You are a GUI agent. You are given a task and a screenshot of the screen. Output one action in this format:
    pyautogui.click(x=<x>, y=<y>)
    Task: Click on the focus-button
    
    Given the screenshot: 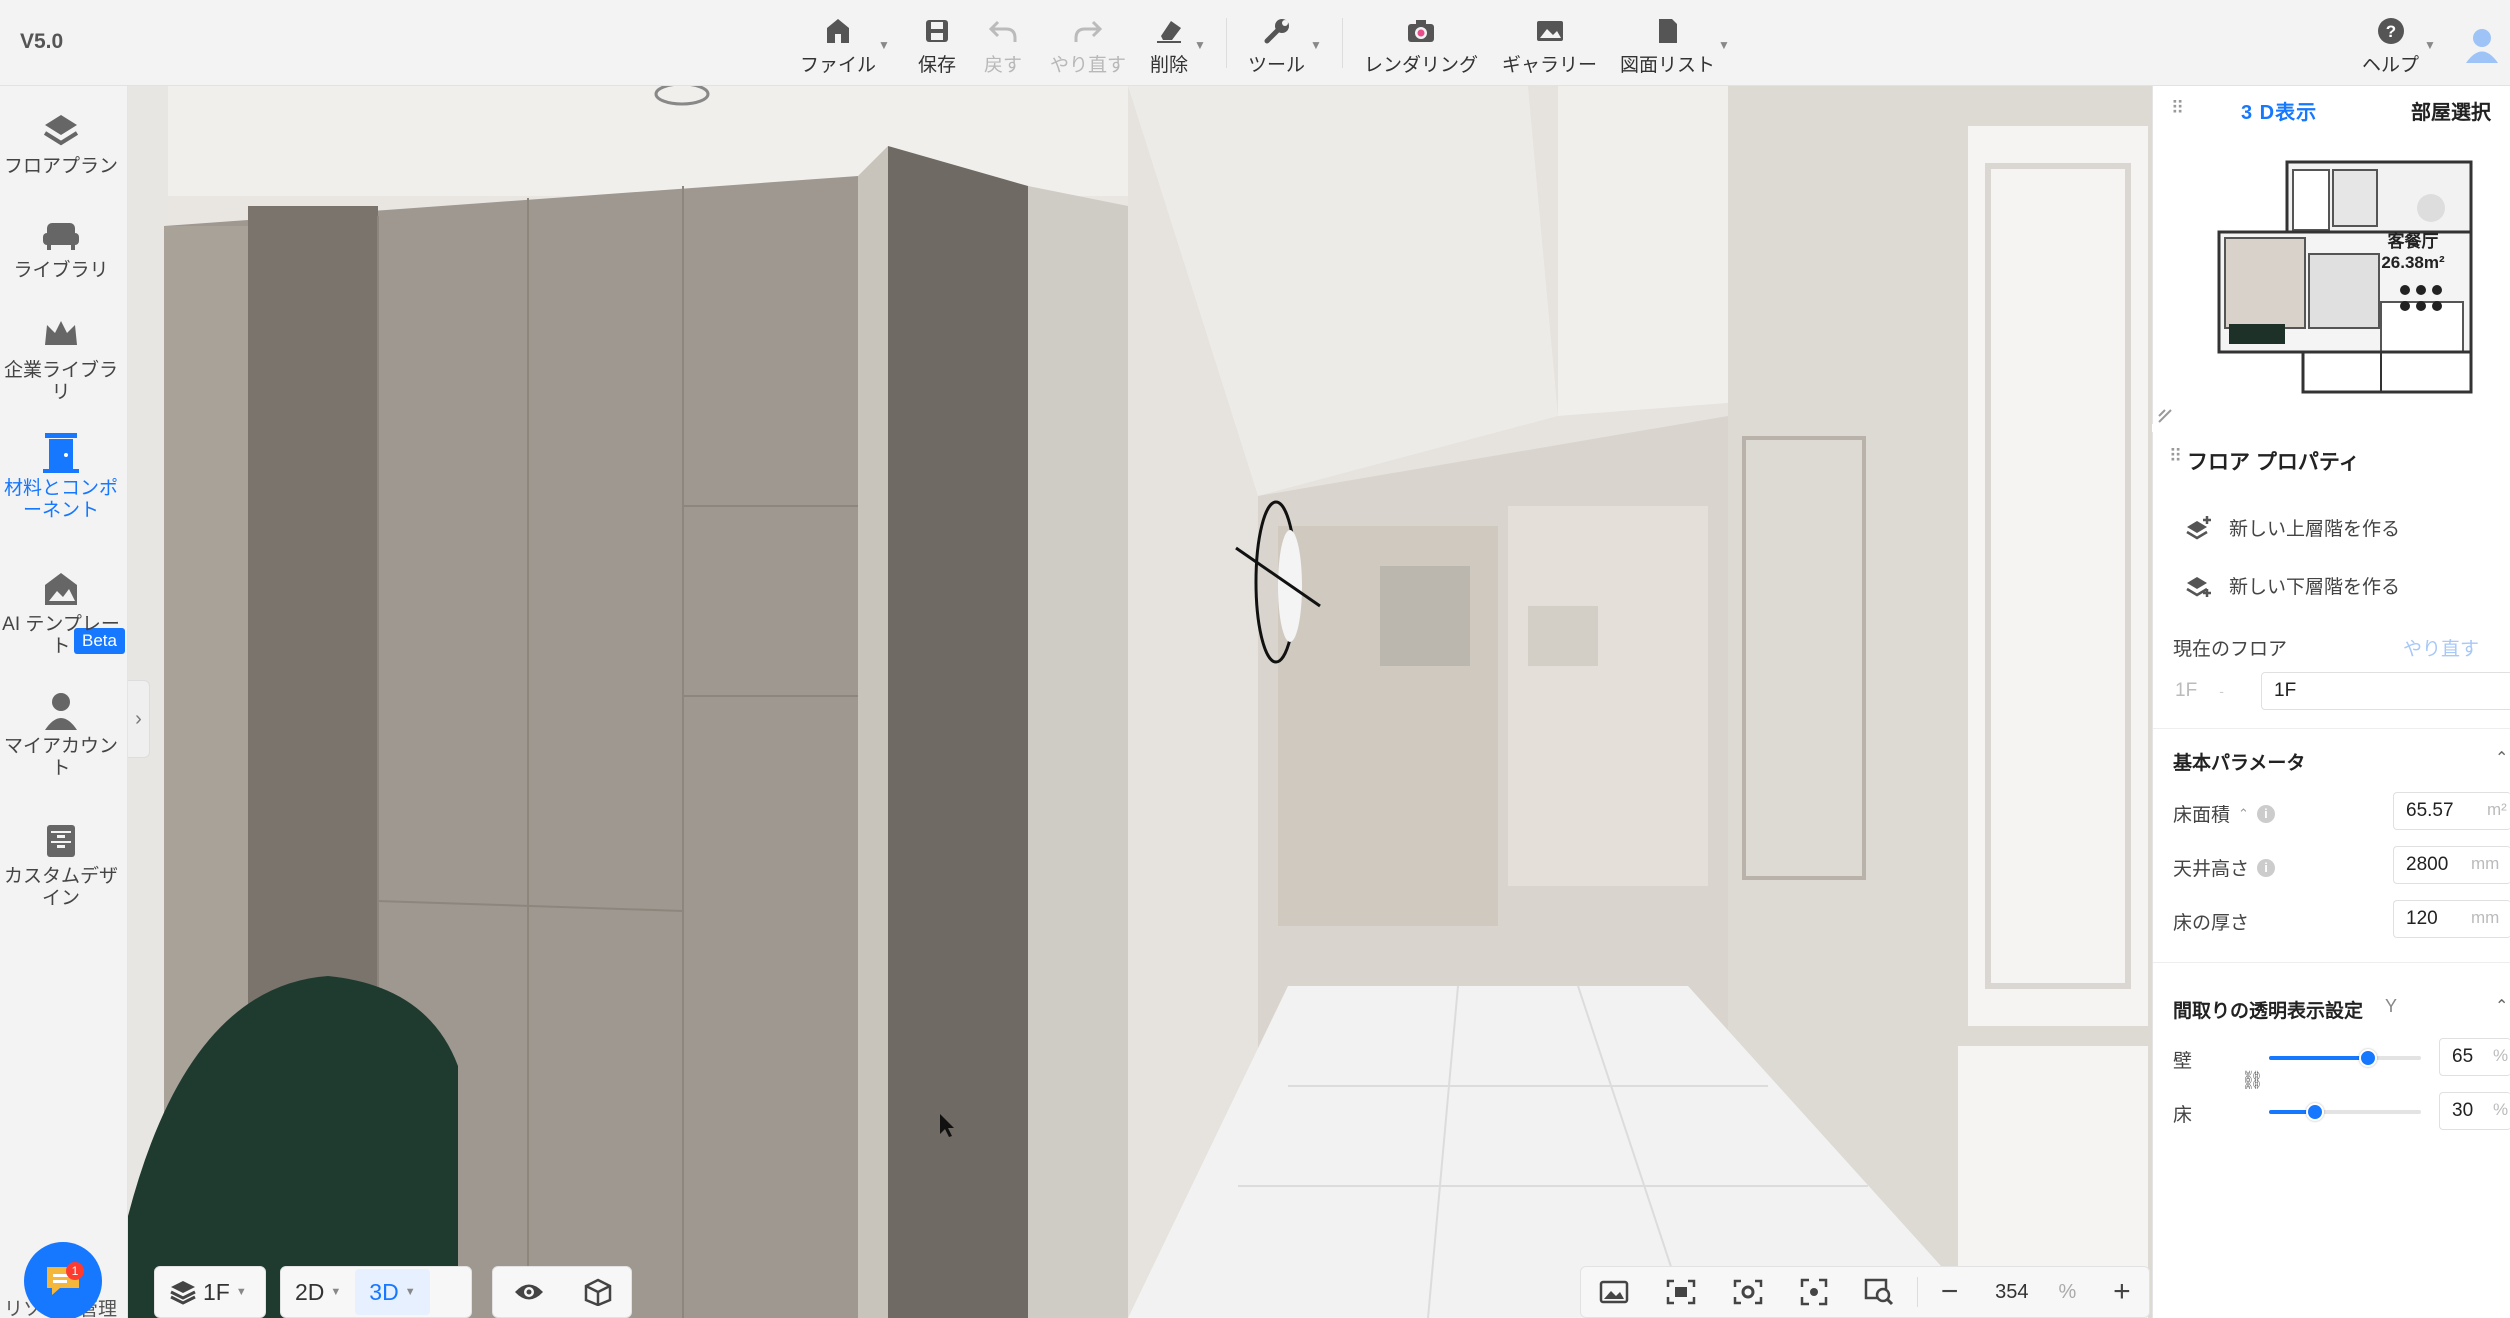 What is the action you would take?
    pyautogui.click(x=1814, y=1292)
    